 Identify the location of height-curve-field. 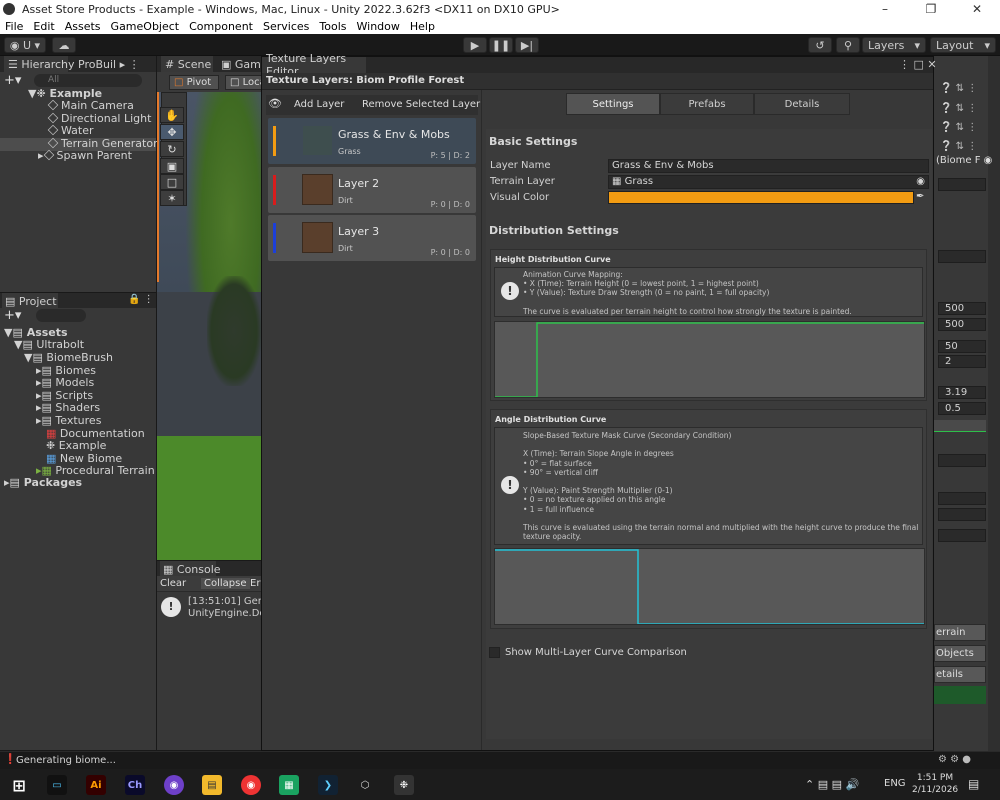
(709, 359).